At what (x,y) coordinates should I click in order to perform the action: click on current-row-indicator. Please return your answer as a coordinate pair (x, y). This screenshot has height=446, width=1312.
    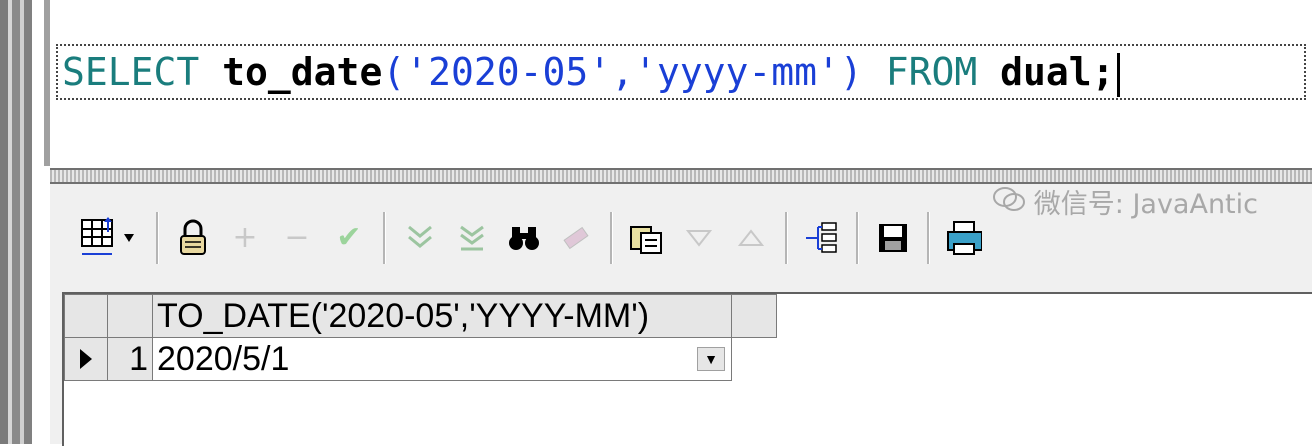
    Looking at the image, I should click on (86, 359).